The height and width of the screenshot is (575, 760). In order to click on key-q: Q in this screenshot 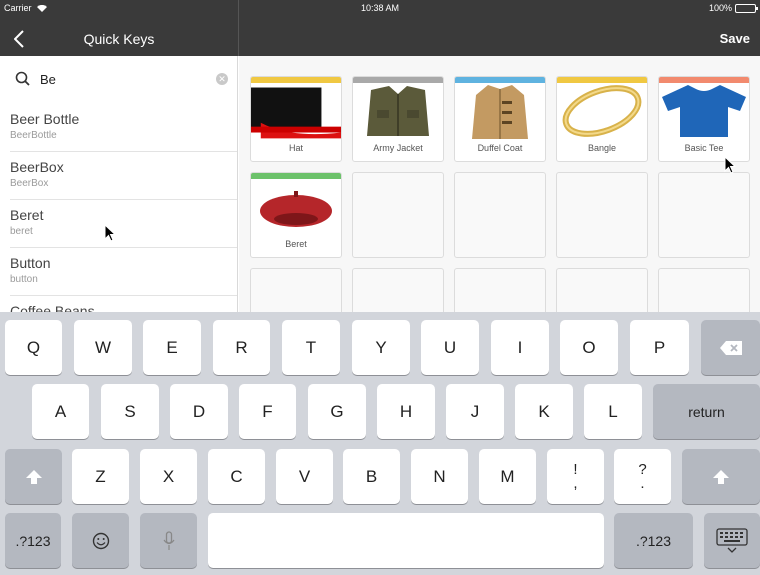, I will do `click(33, 347)`.